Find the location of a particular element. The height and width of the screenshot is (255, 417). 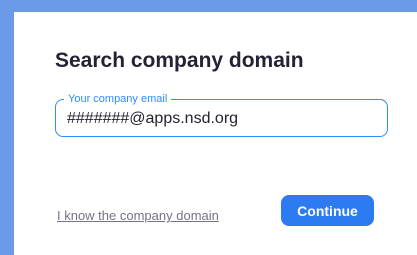

company-email-field: Your company email is located at coordinates (221, 115).